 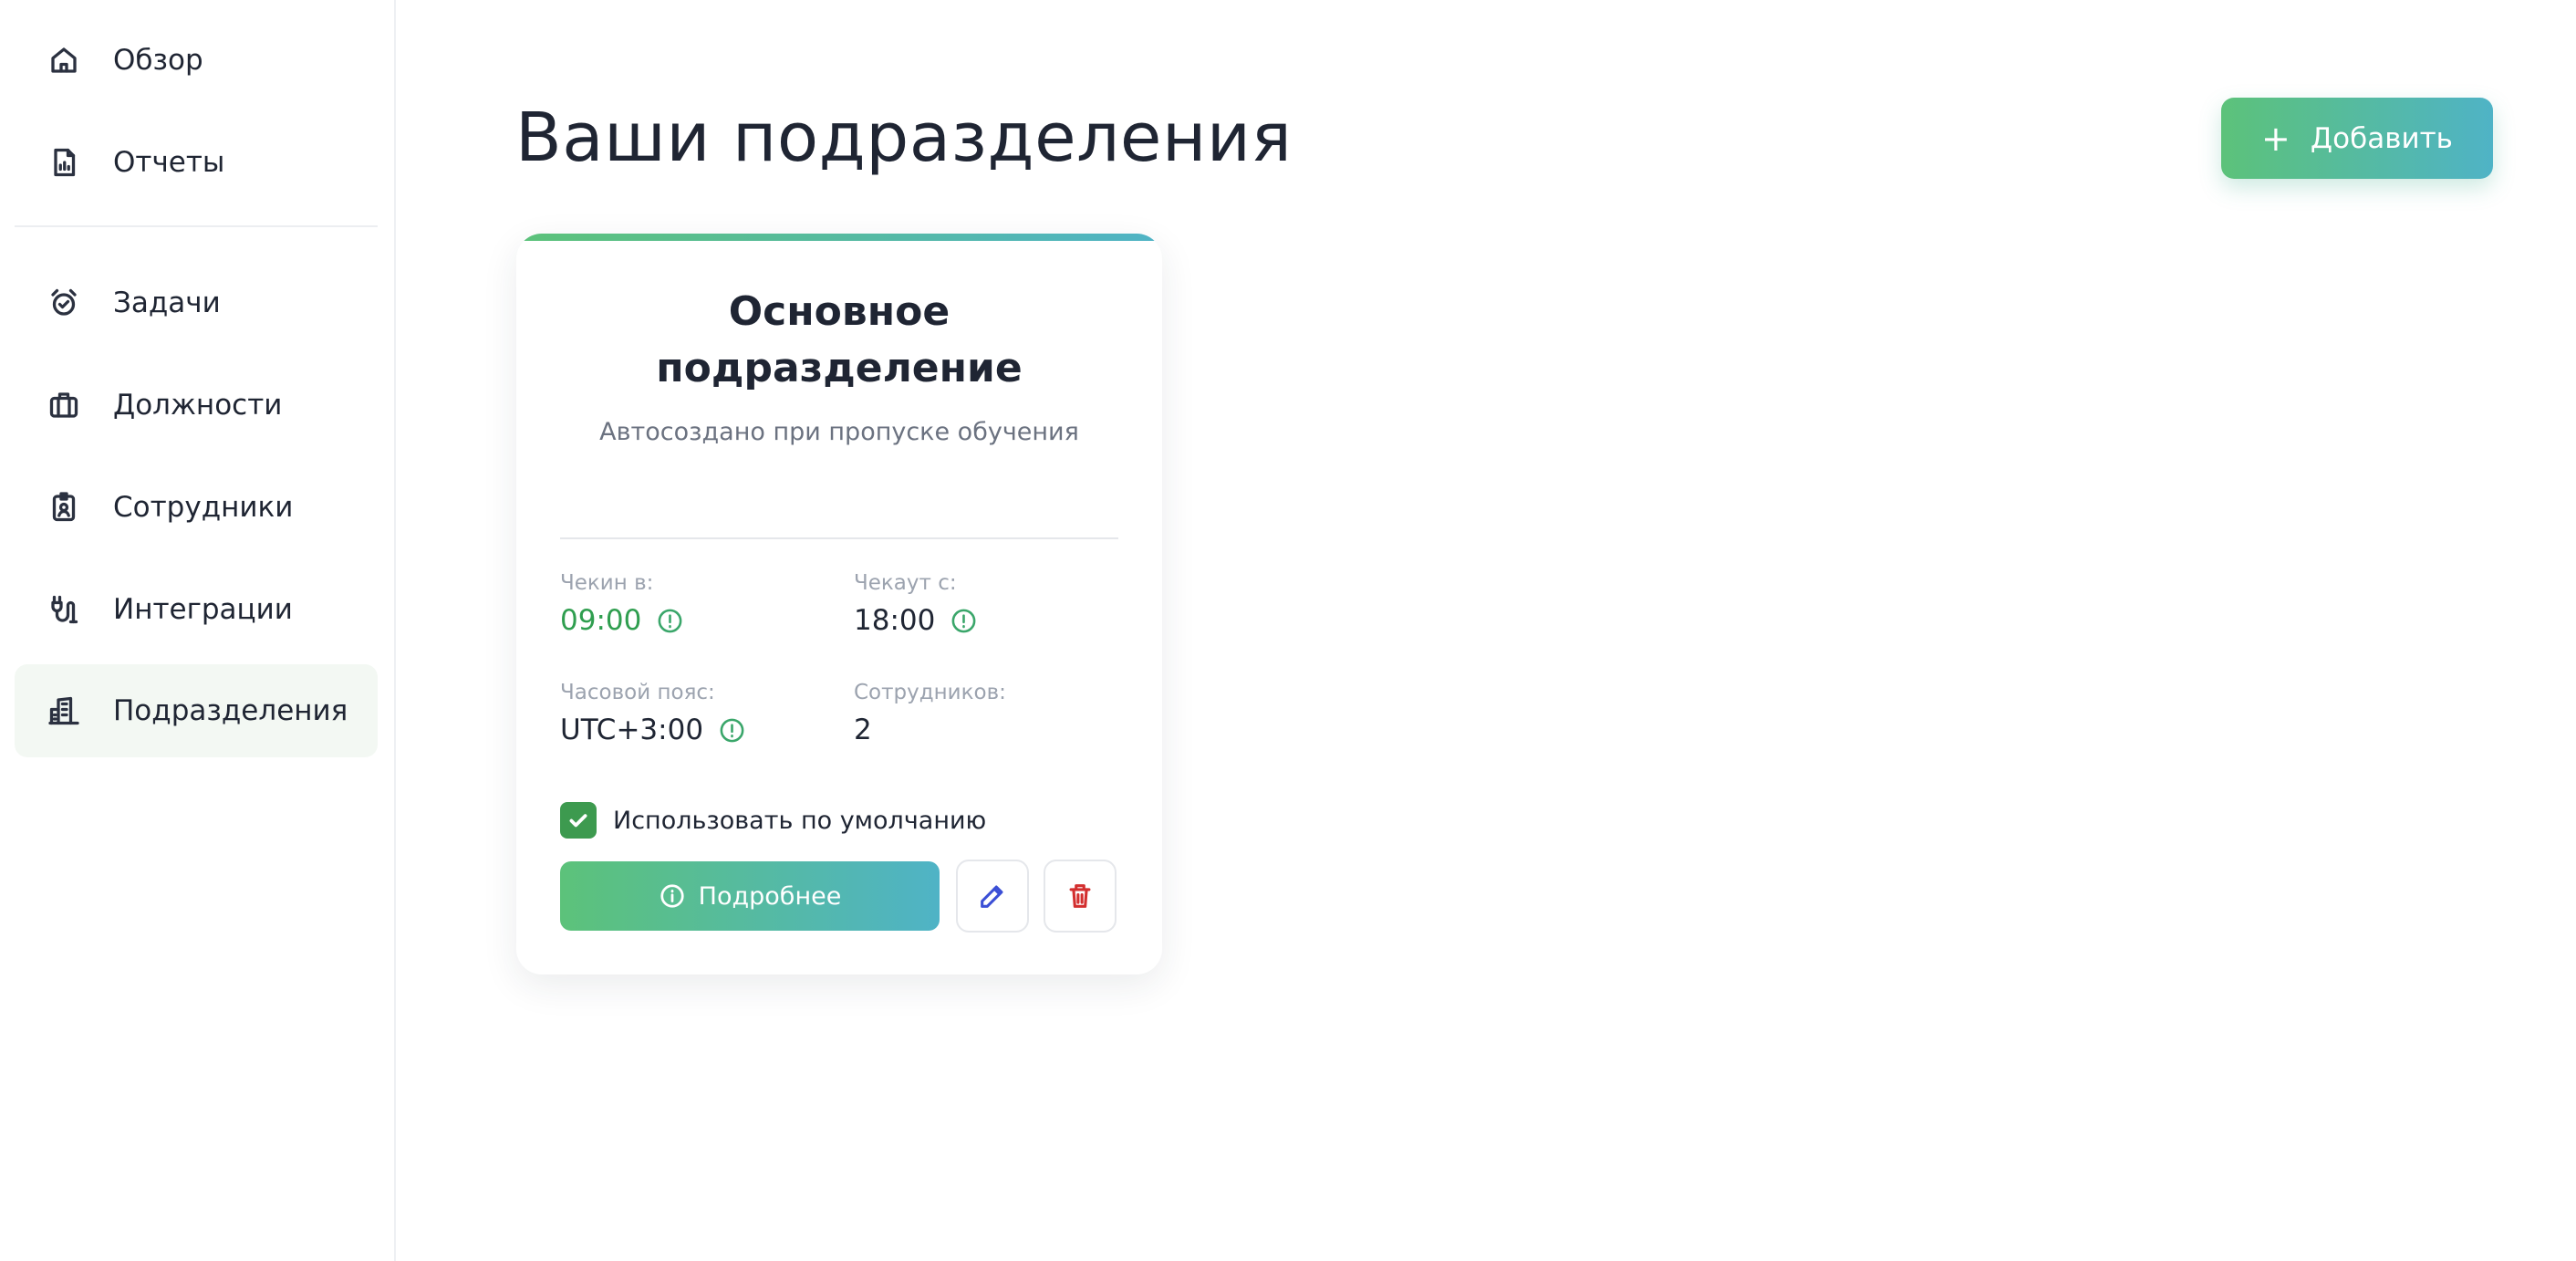 I want to click on id-badge-icon, so click(x=64, y=508).